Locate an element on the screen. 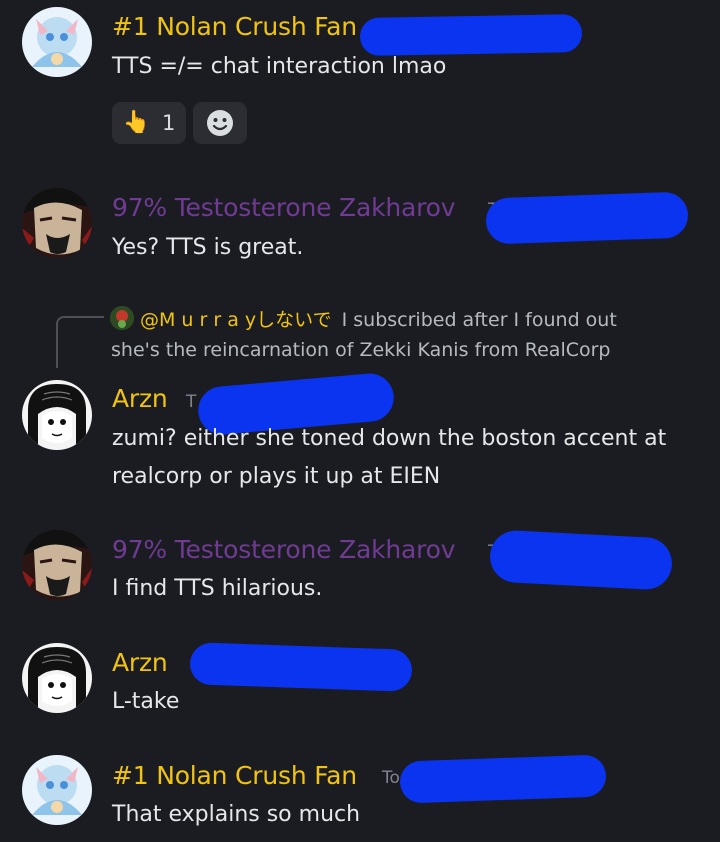  smiley-icon is located at coordinates (220, 123).